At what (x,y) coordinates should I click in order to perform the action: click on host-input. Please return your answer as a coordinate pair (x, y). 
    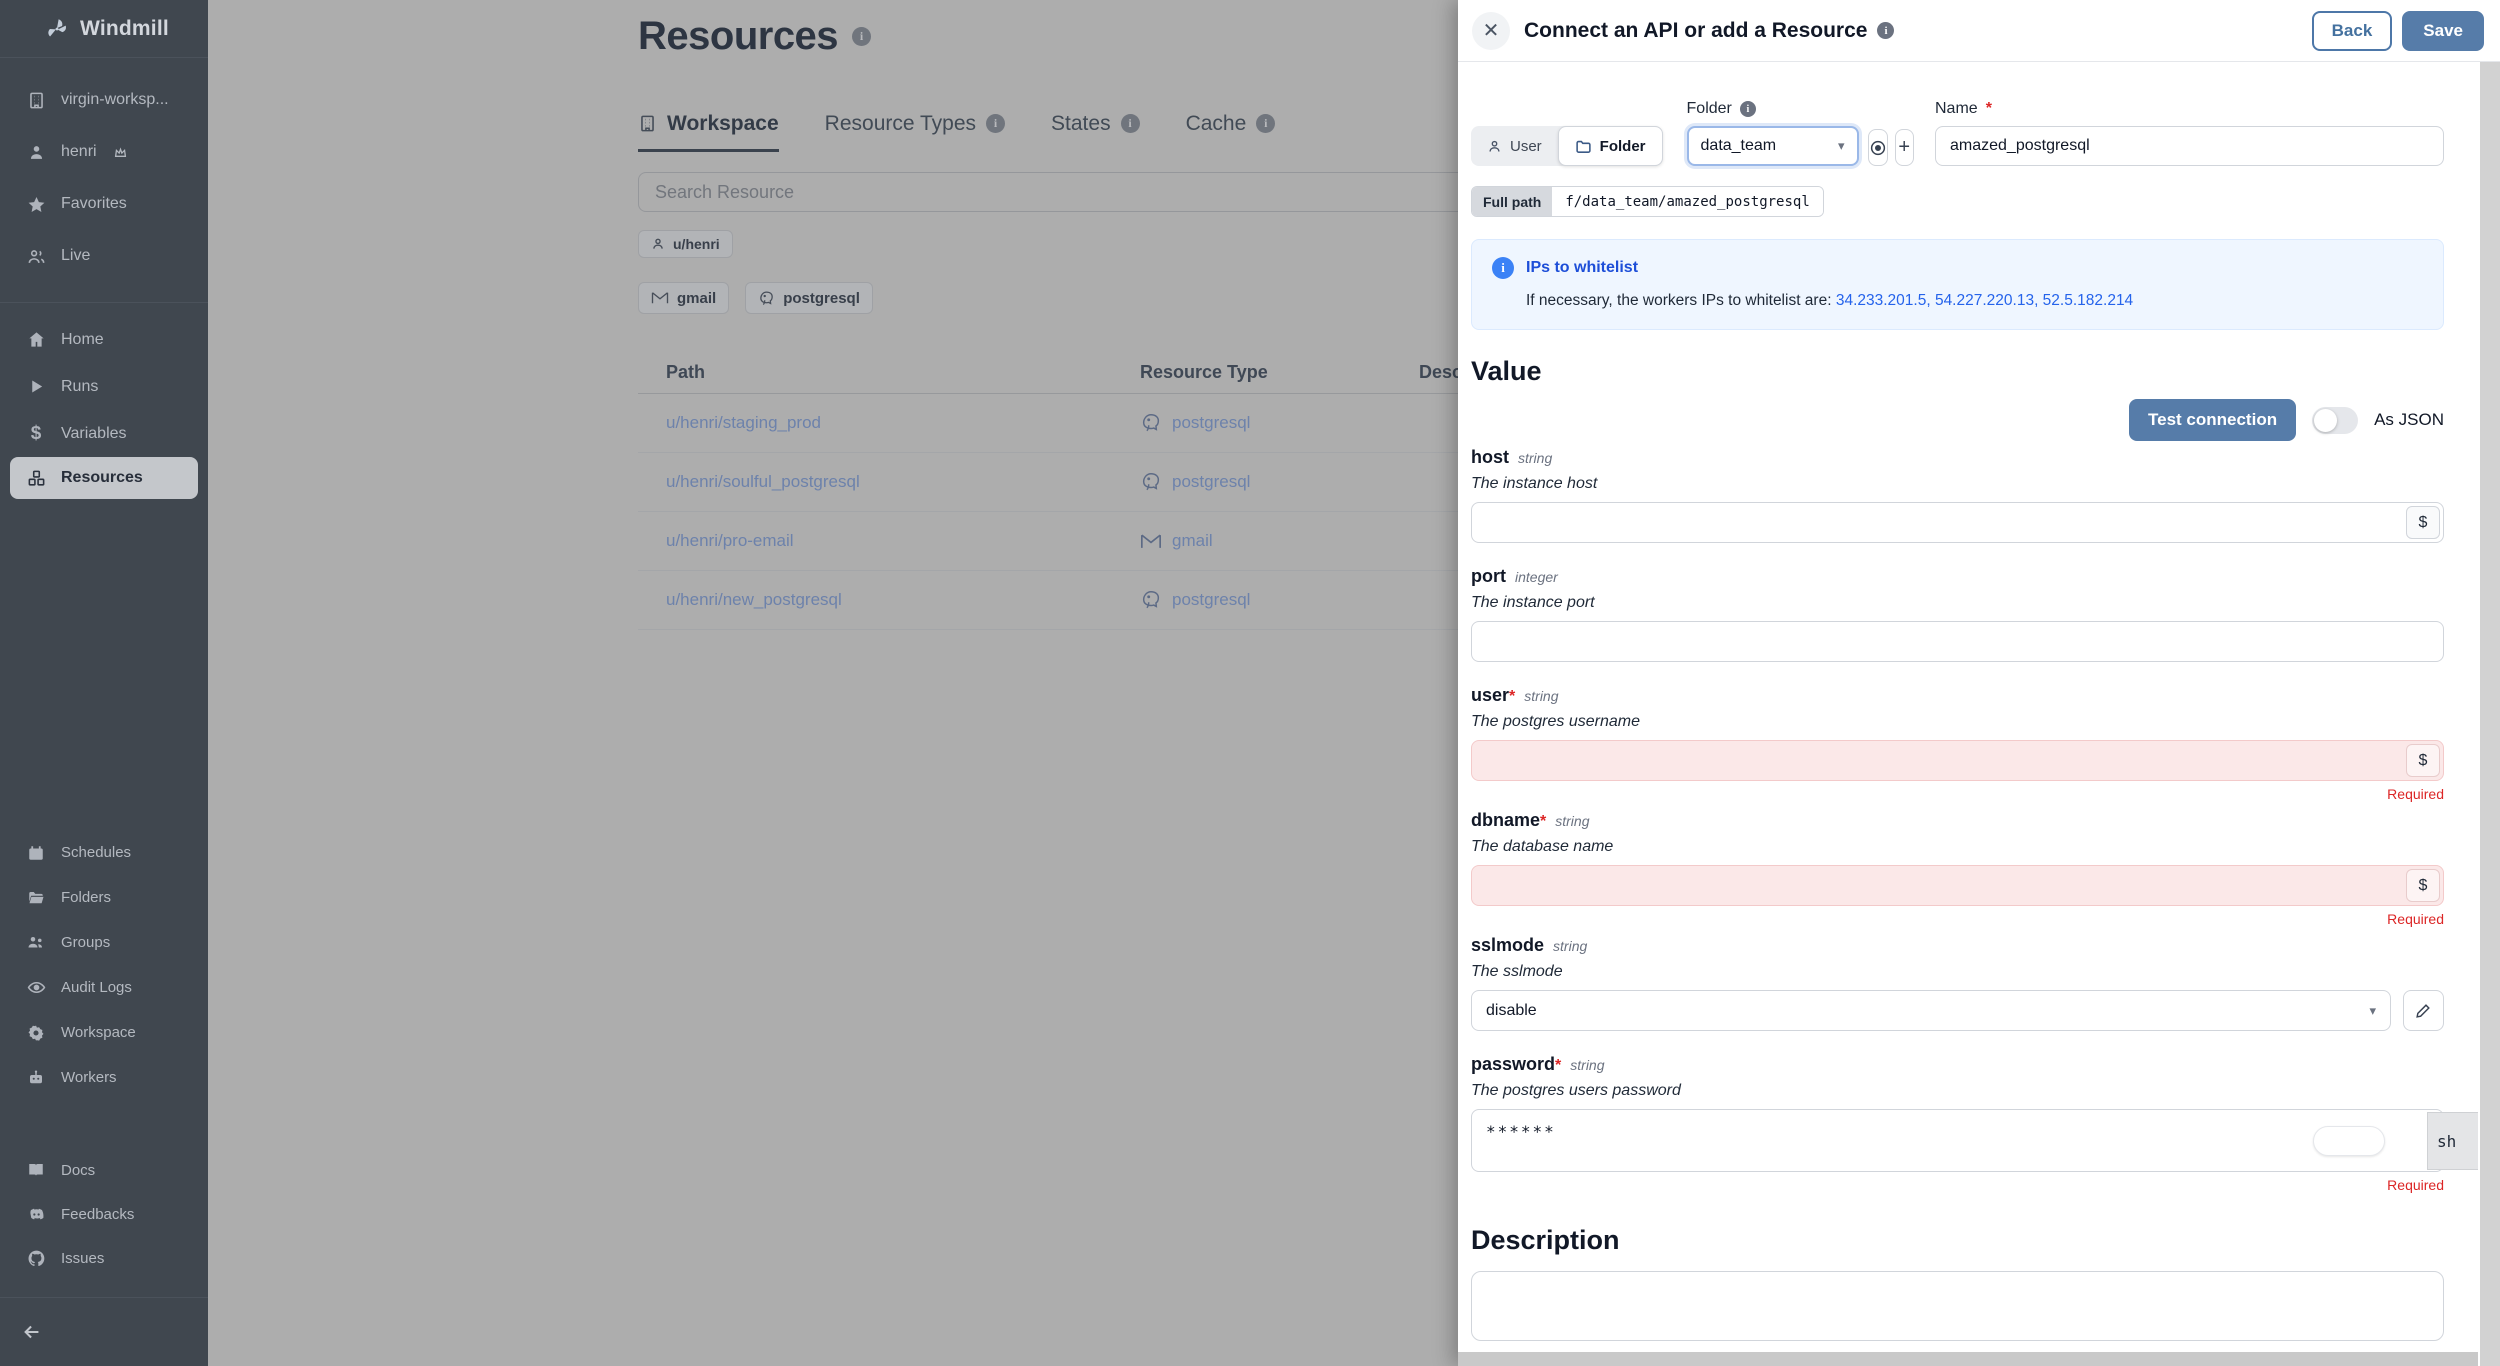
    Looking at the image, I should click on (1957, 522).